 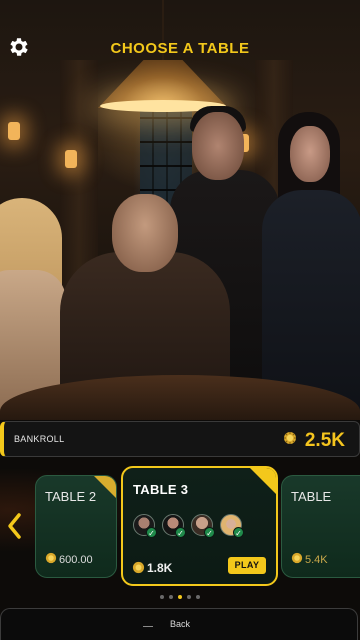 I want to click on page-dot-active, so click(x=180, y=597).